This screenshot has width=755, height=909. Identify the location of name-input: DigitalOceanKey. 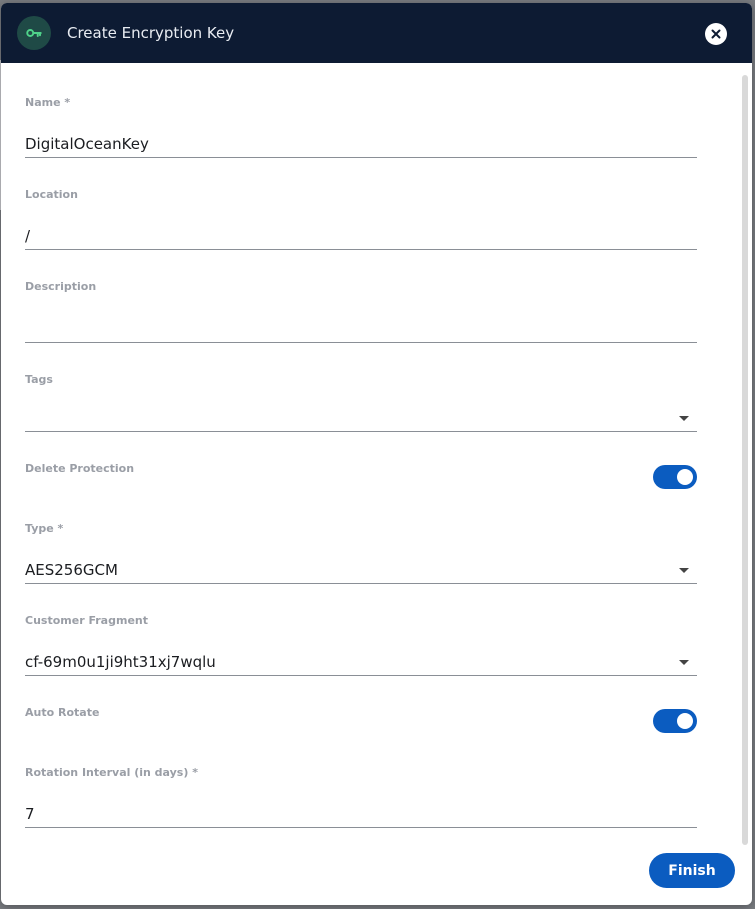
(361, 144).